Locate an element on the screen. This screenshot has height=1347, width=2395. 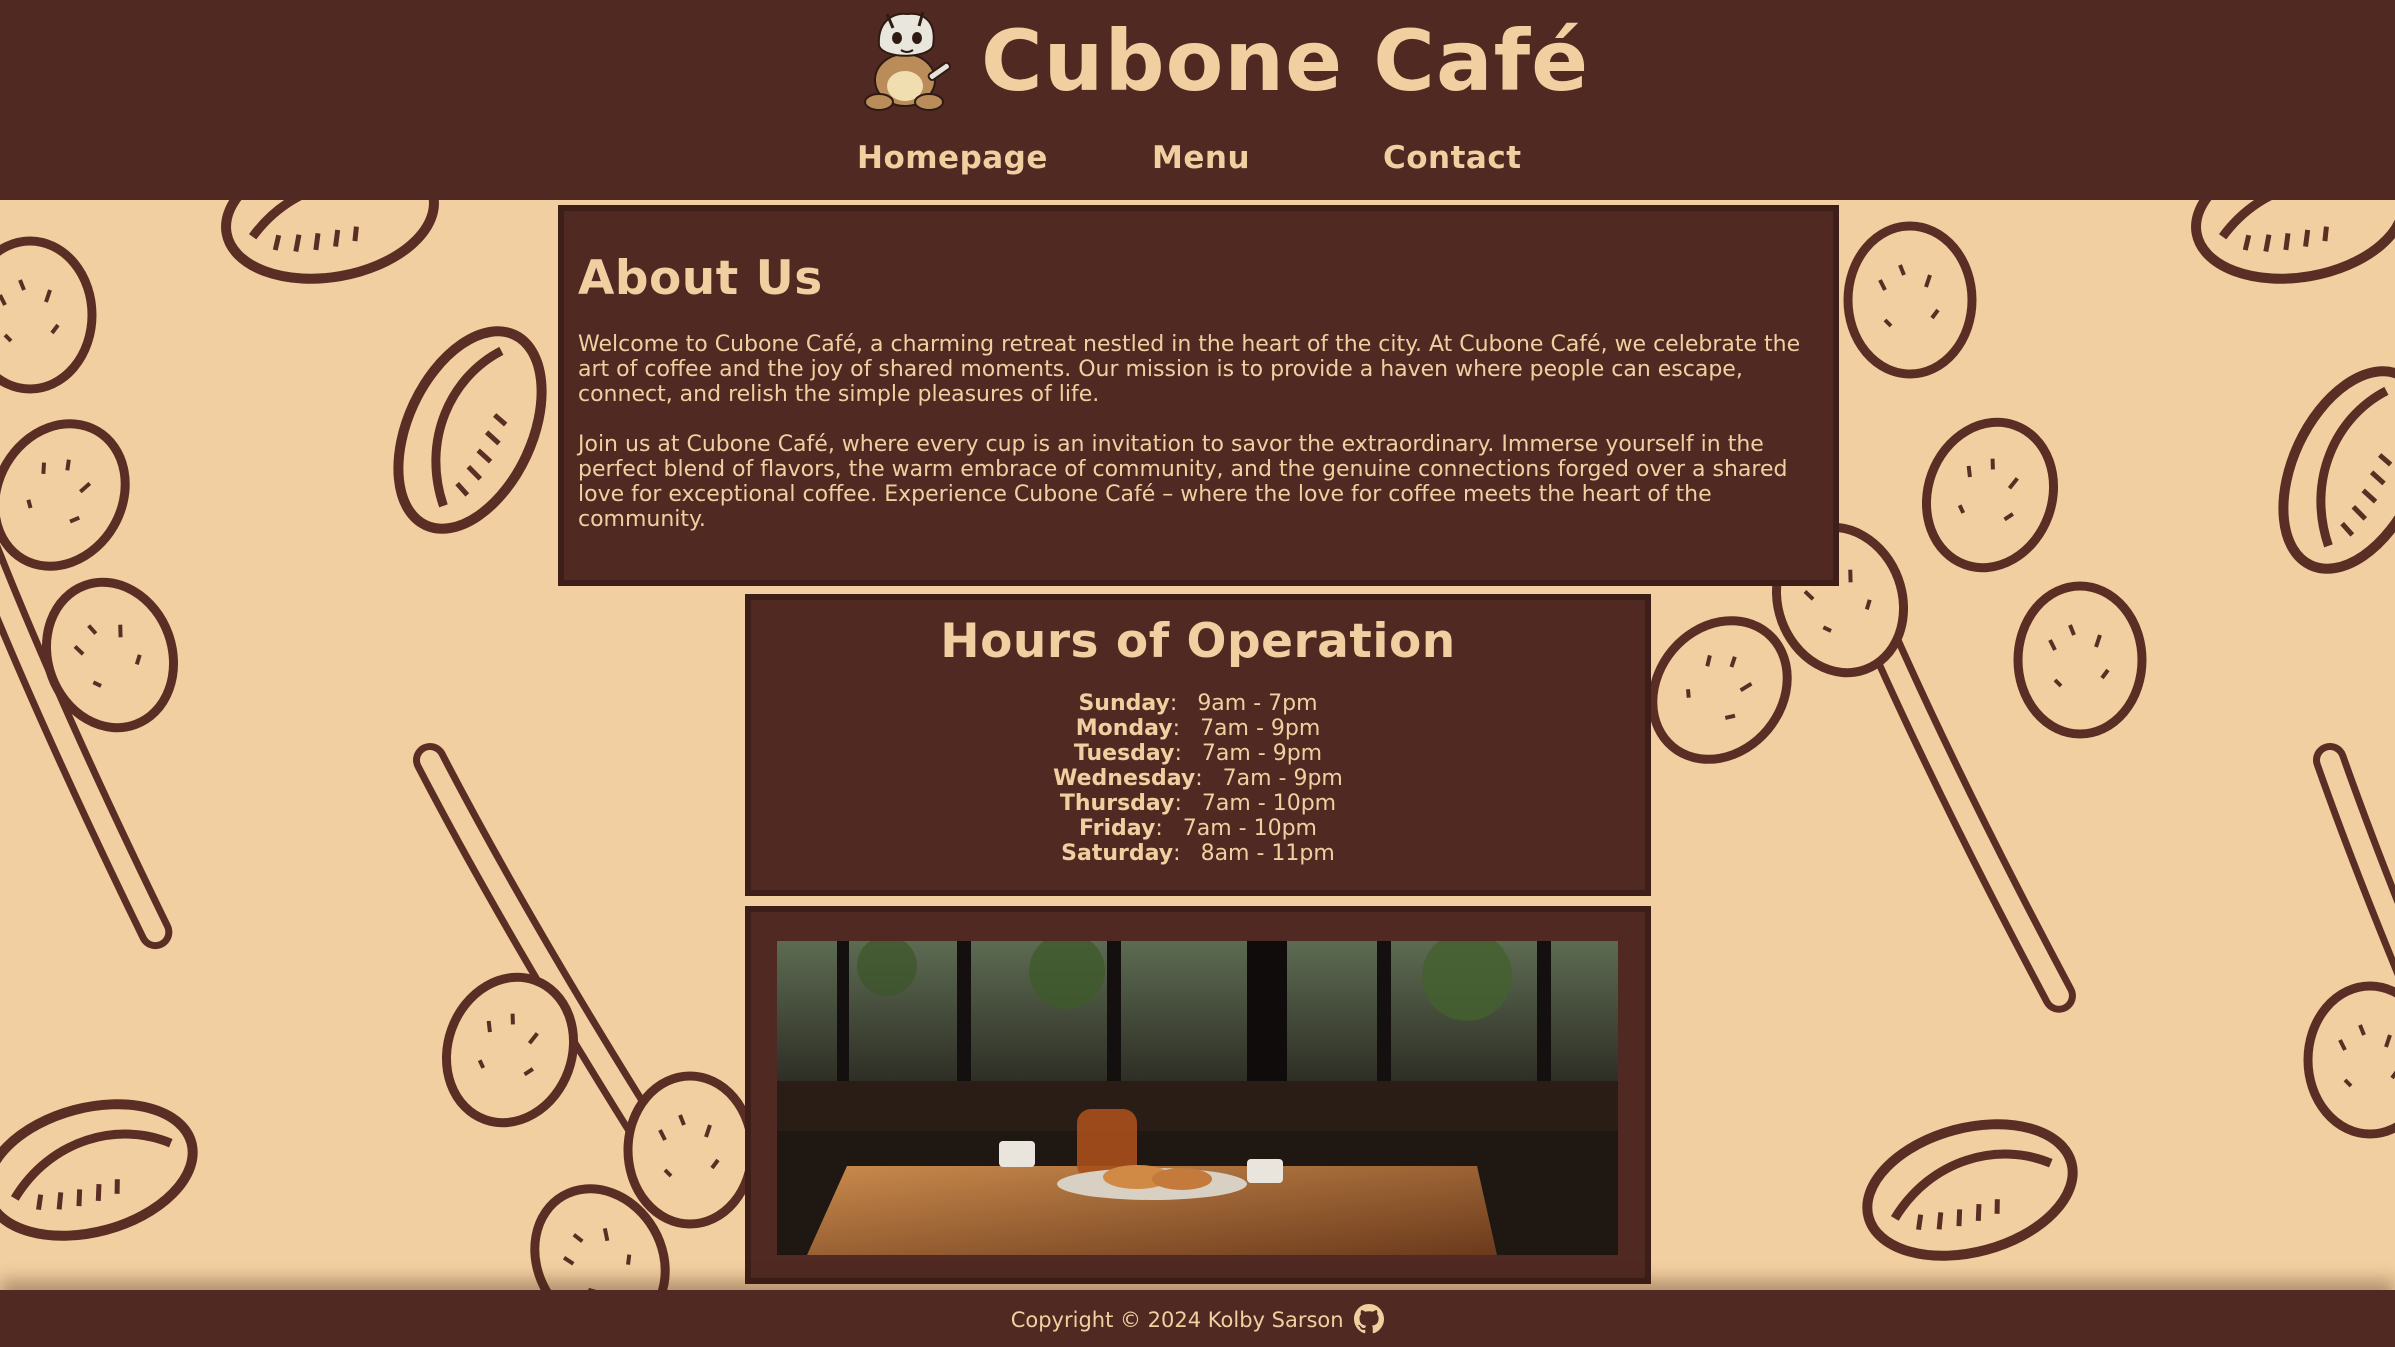
footer-content: Copyright © 2024 Kolby Sarson is located at coordinates (1197, 1319).